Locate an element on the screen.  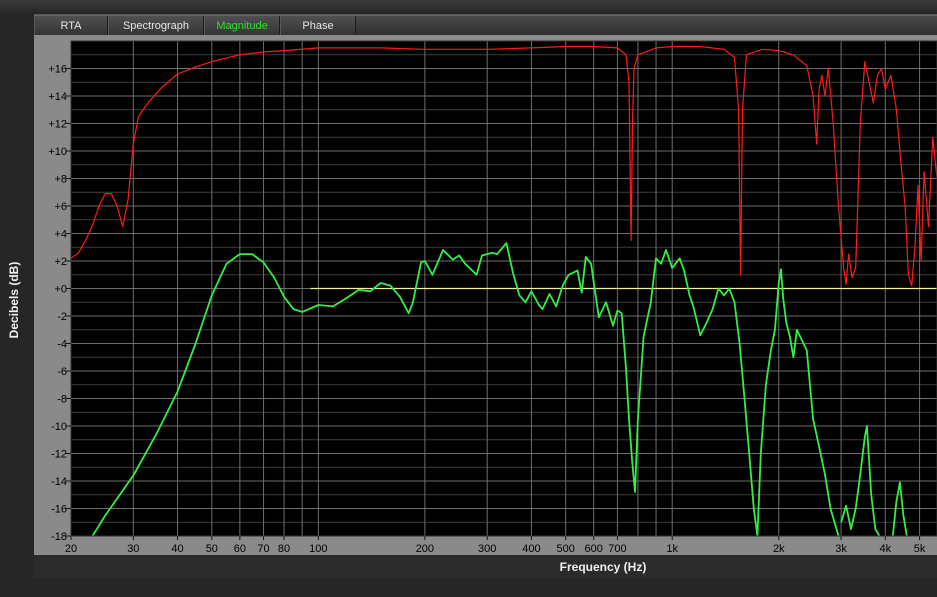
x-tick-label: 5k is located at coordinates (920, 549).